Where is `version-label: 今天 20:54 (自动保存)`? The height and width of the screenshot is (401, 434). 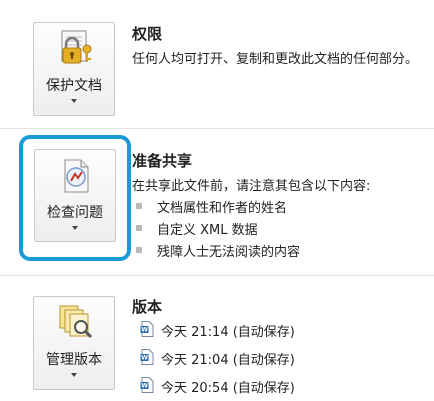 version-label: 今天 20:54 (自动保存) is located at coordinates (228, 388).